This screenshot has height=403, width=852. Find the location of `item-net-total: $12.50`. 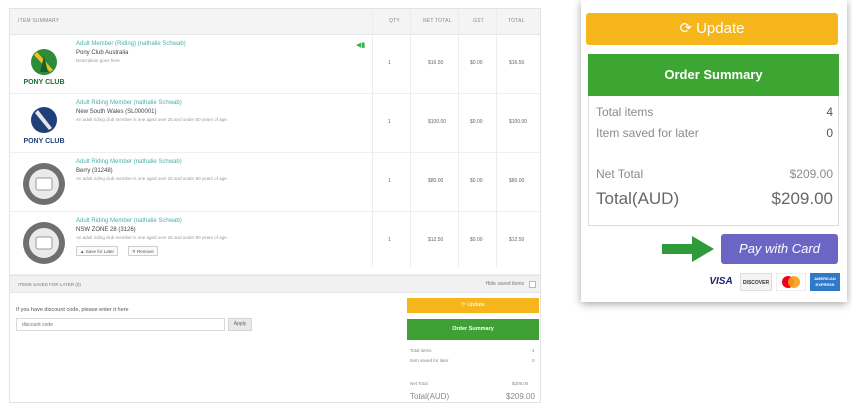

item-net-total: $12.50 is located at coordinates (436, 240).